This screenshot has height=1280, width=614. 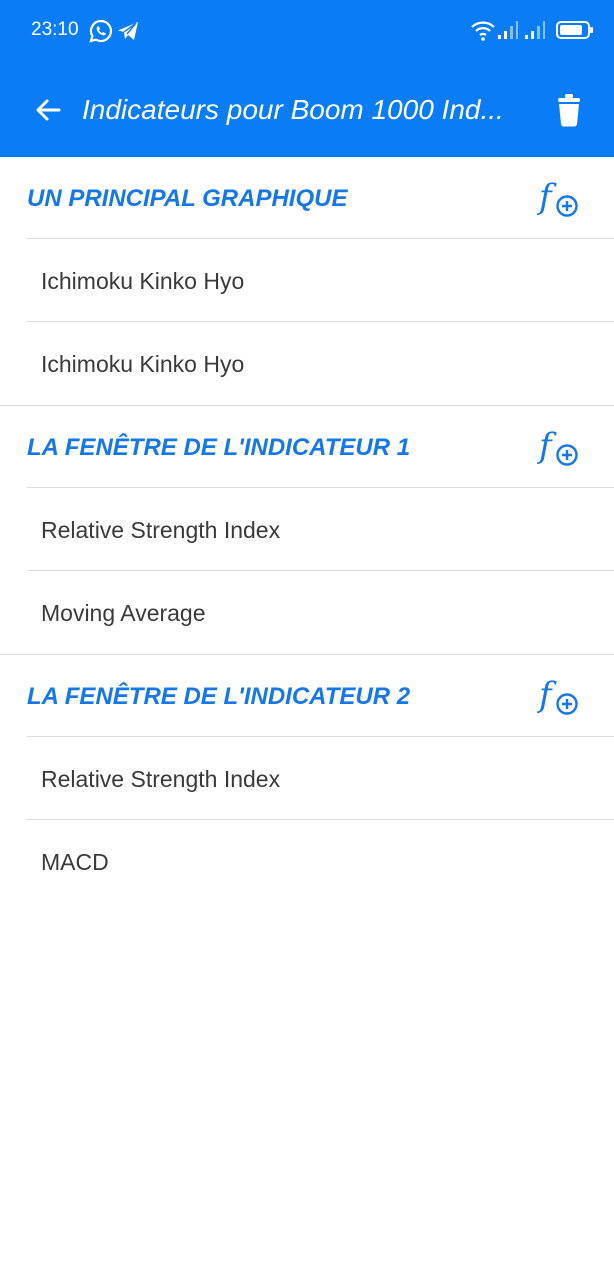 I want to click on section-header: LA FENÊTRE DE L'INDICATEUR 1 f, so click(x=307, y=447).